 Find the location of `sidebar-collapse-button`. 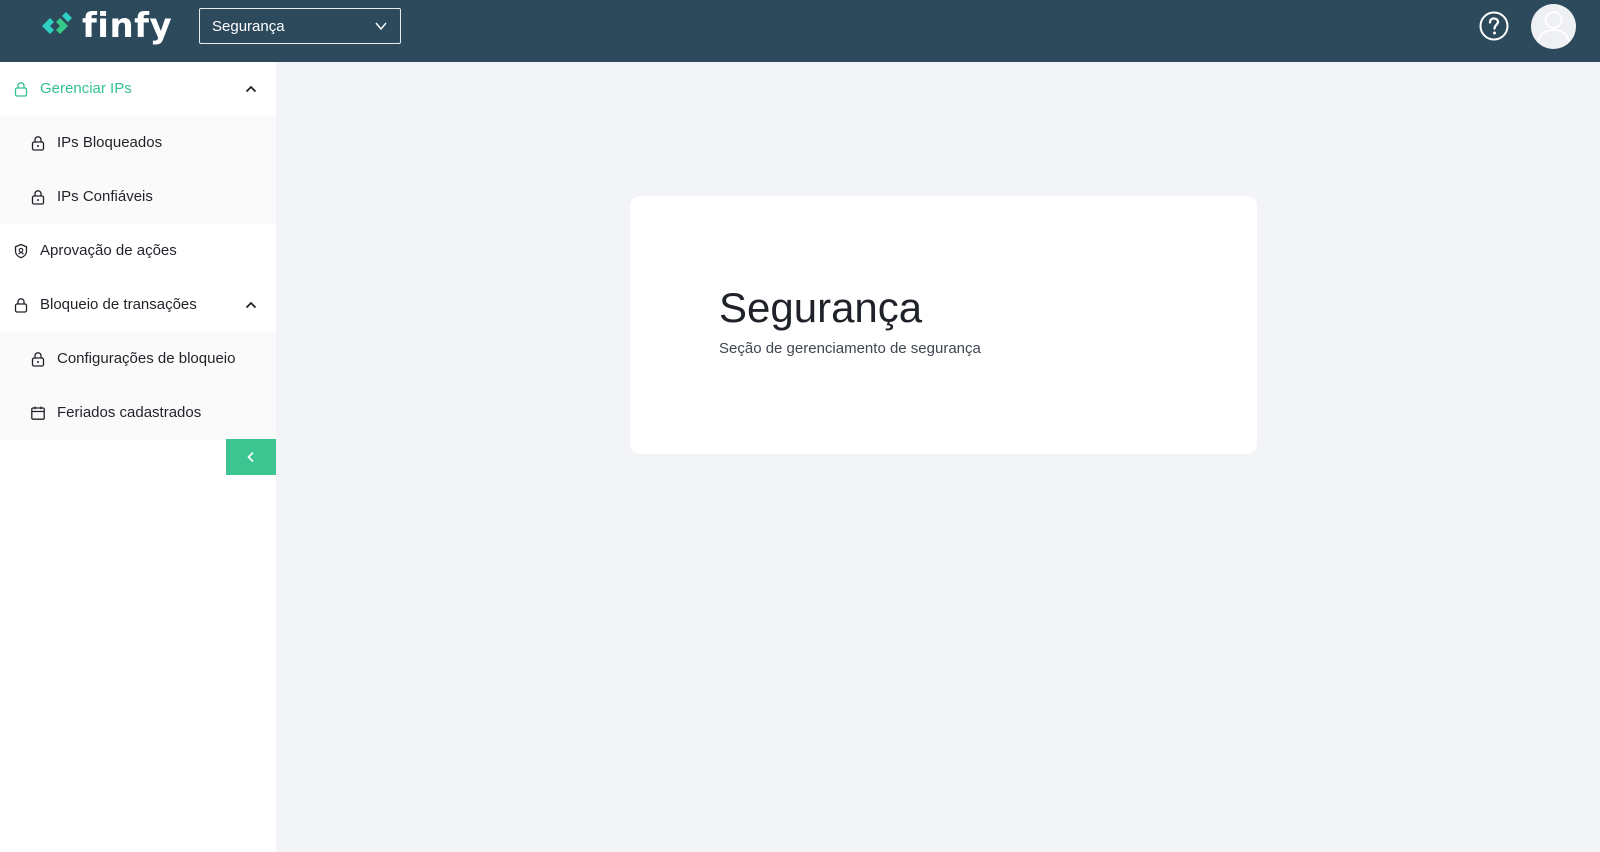

sidebar-collapse-button is located at coordinates (251, 457).